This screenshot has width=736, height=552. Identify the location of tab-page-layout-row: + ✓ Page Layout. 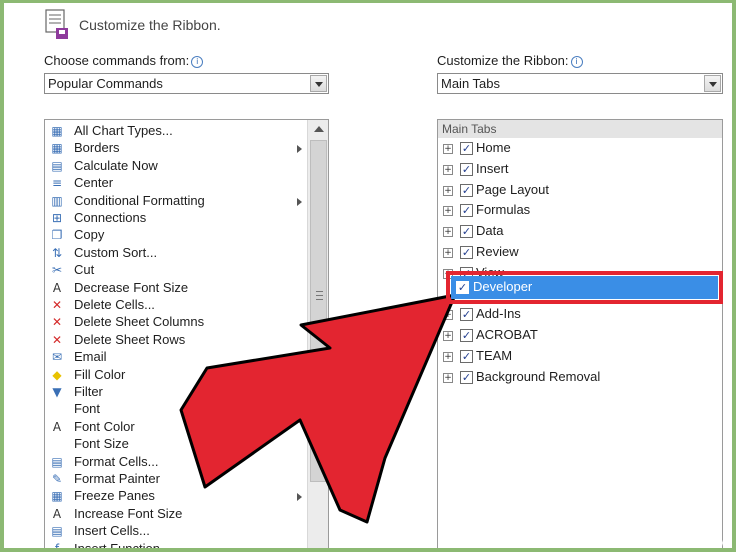
(580, 190).